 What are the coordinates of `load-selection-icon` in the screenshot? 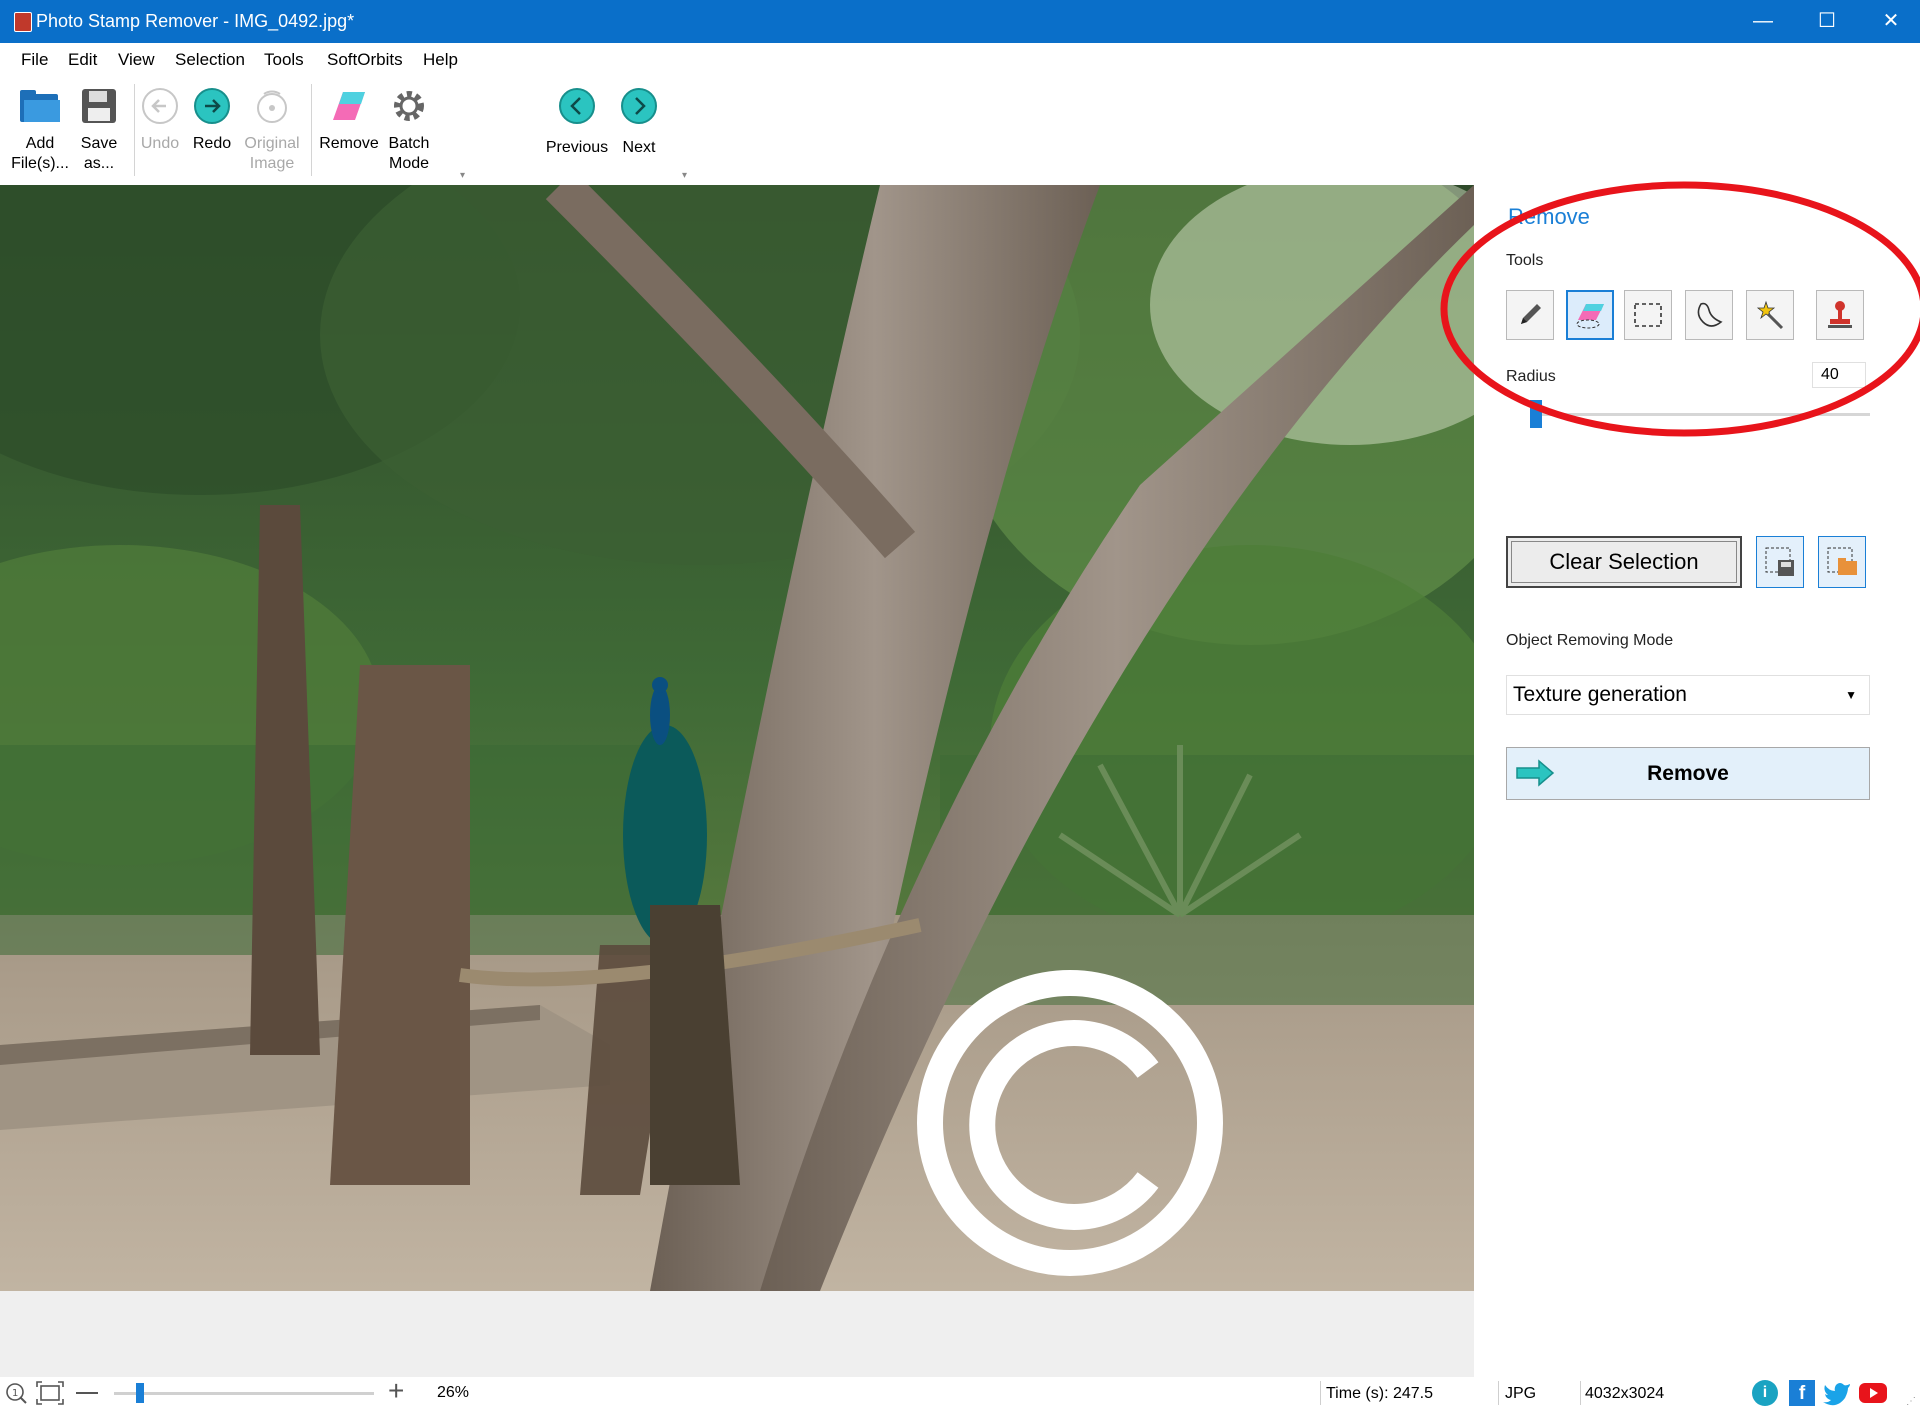 It's located at (1842, 561).